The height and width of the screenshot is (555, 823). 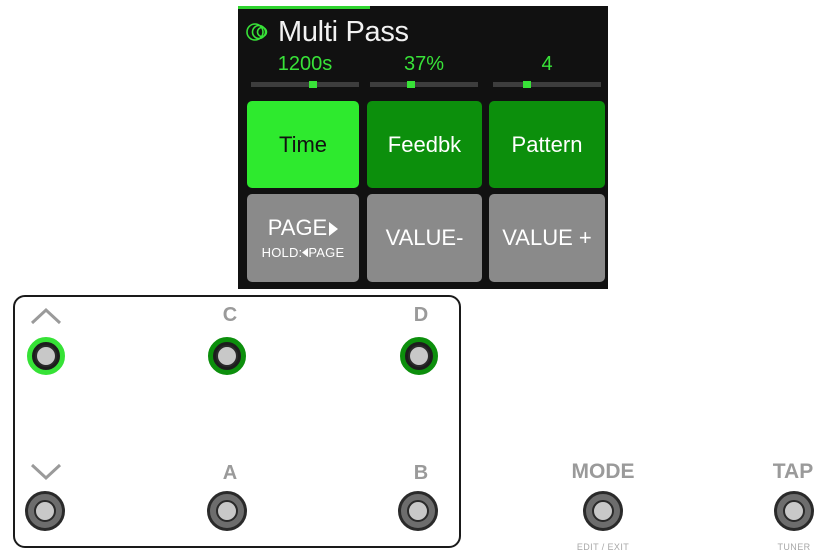 What do you see at coordinates (794, 511) in the screenshot?
I see `tap-footswitch` at bounding box center [794, 511].